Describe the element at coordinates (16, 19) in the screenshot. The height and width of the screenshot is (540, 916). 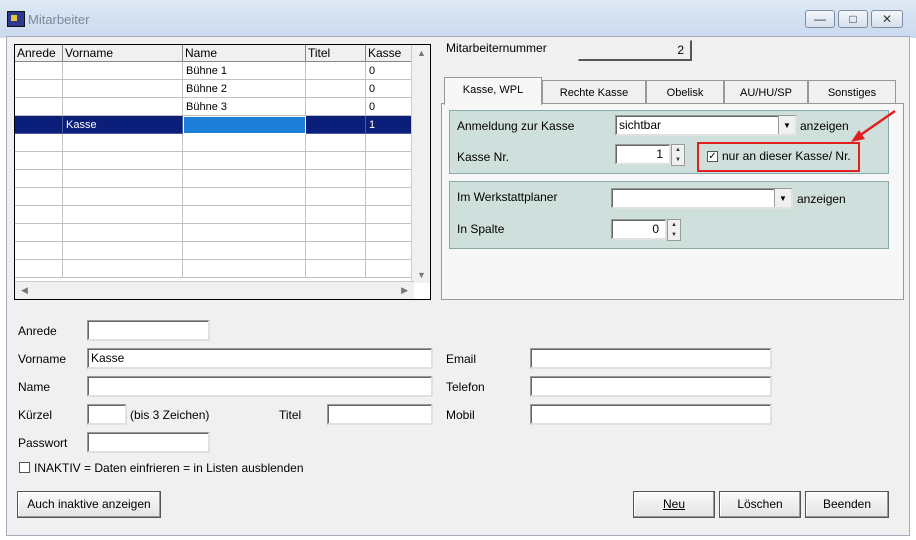
I see `app-icon` at that location.